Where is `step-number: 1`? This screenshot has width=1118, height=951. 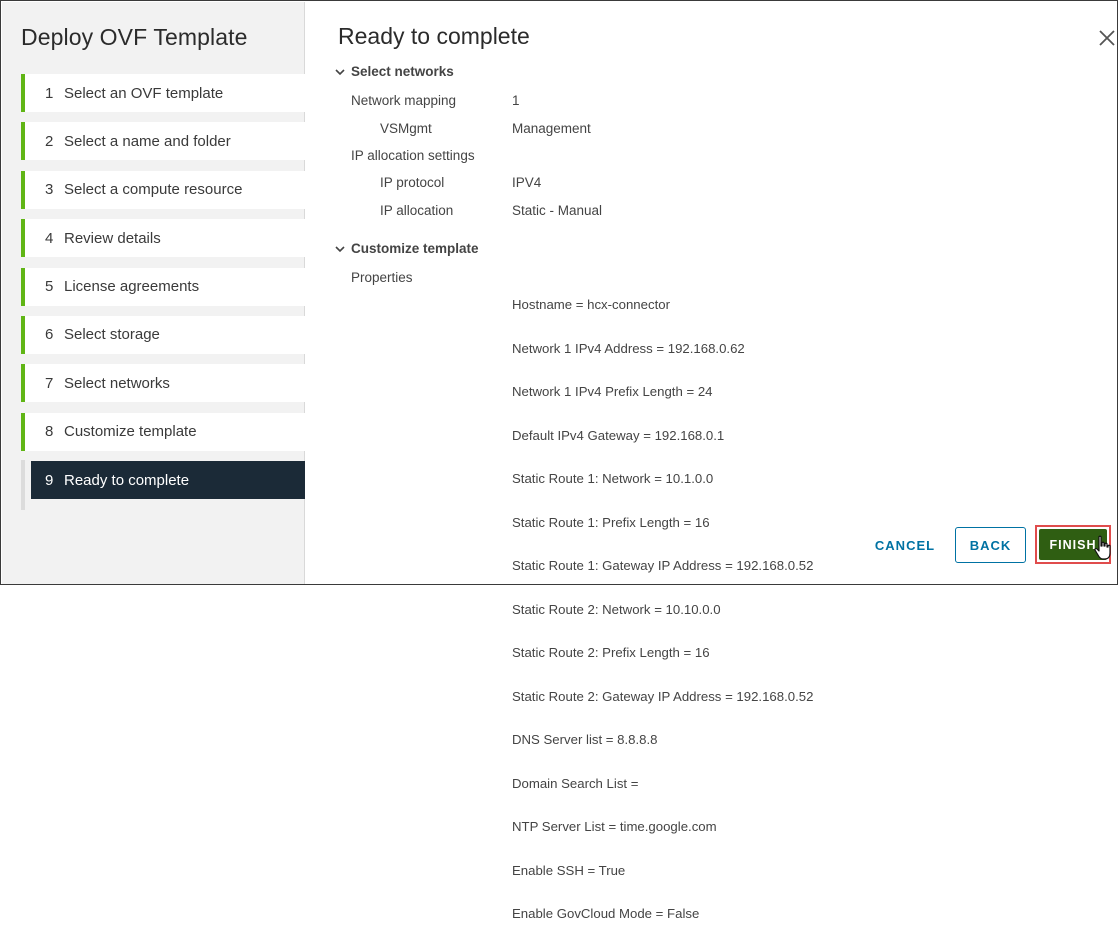
step-number: 1 is located at coordinates (49, 93).